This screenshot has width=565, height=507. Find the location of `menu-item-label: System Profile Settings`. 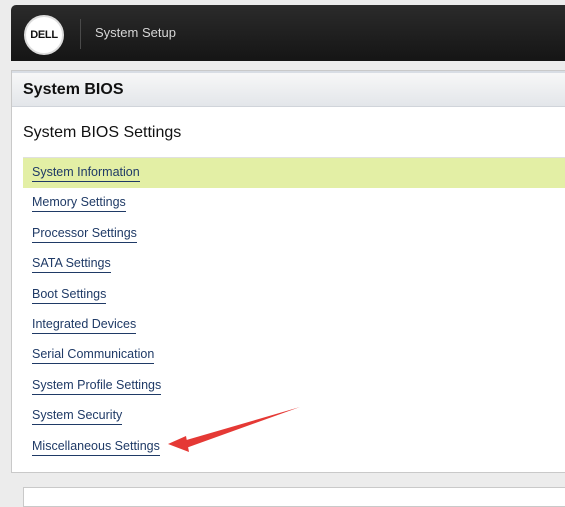

menu-item-label: System Profile Settings is located at coordinates (97, 386).